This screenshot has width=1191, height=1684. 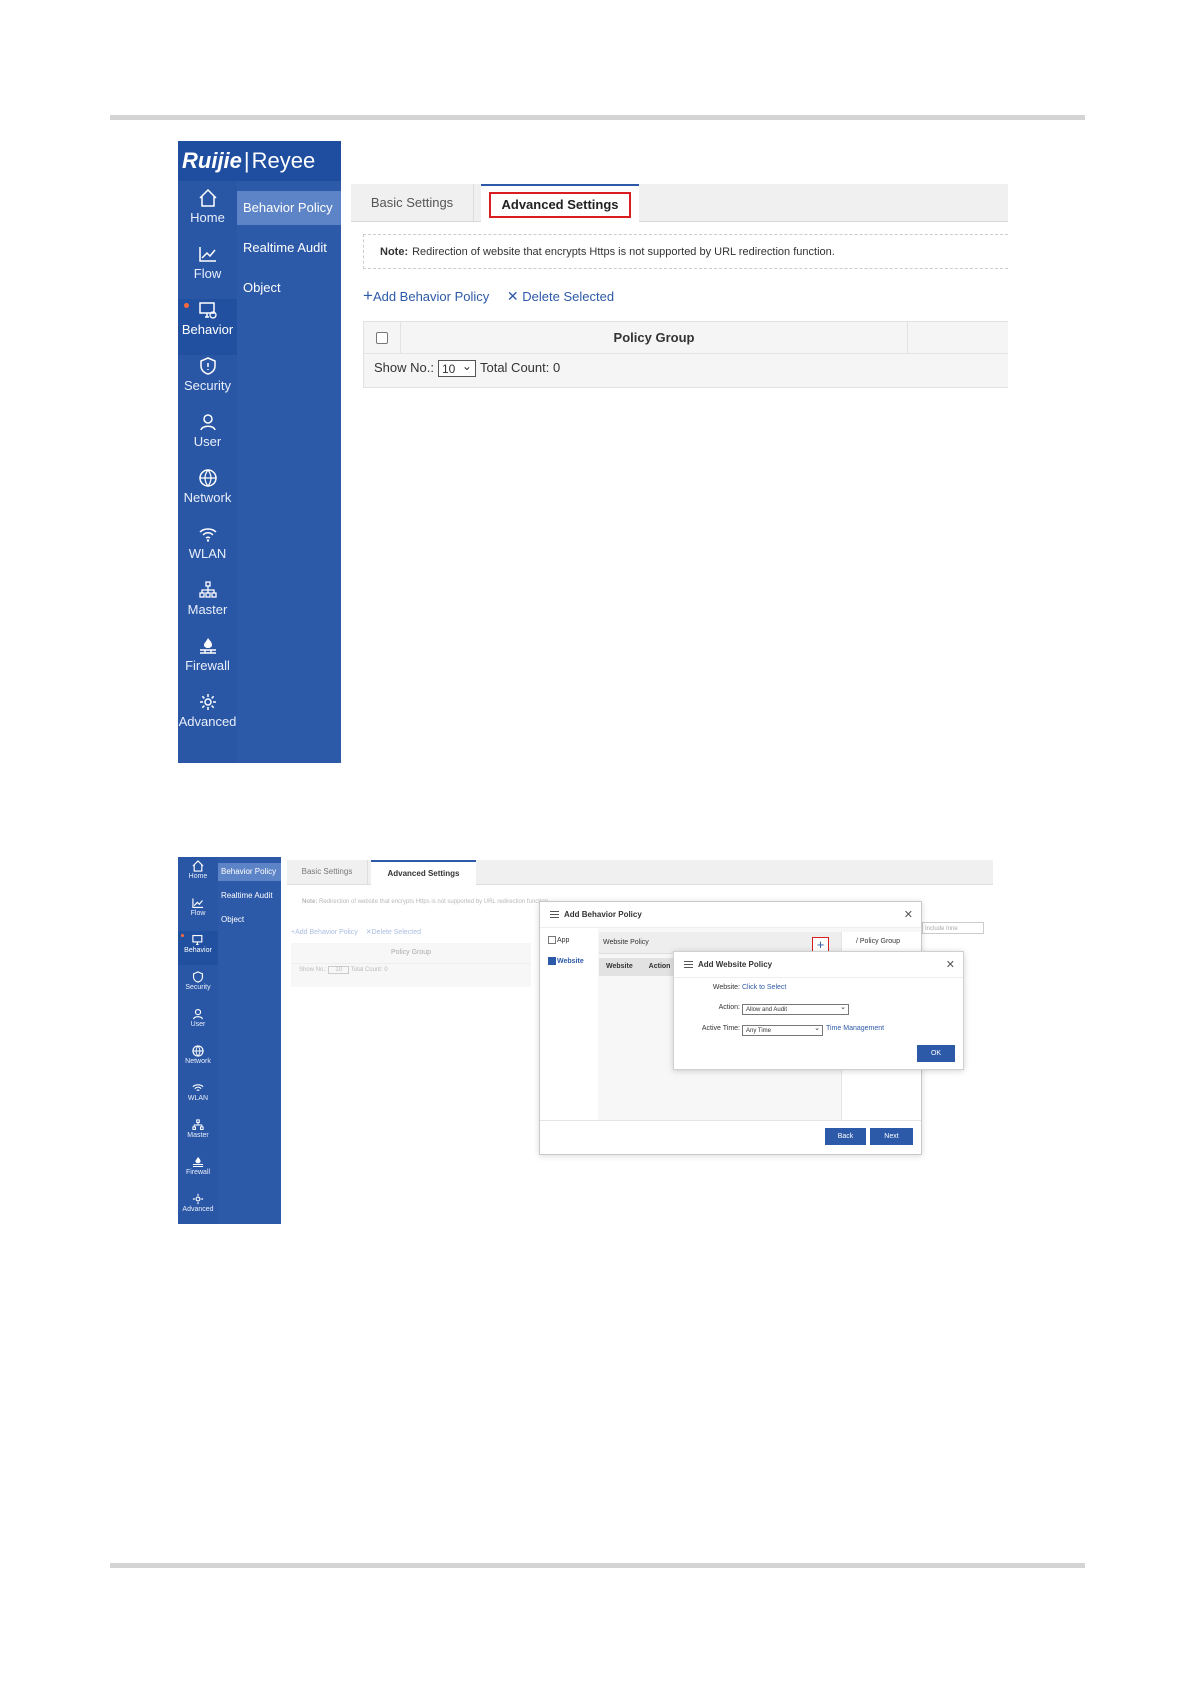 I want to click on add-behavior-policy-label: Add Behavior Policy, so click(x=431, y=296).